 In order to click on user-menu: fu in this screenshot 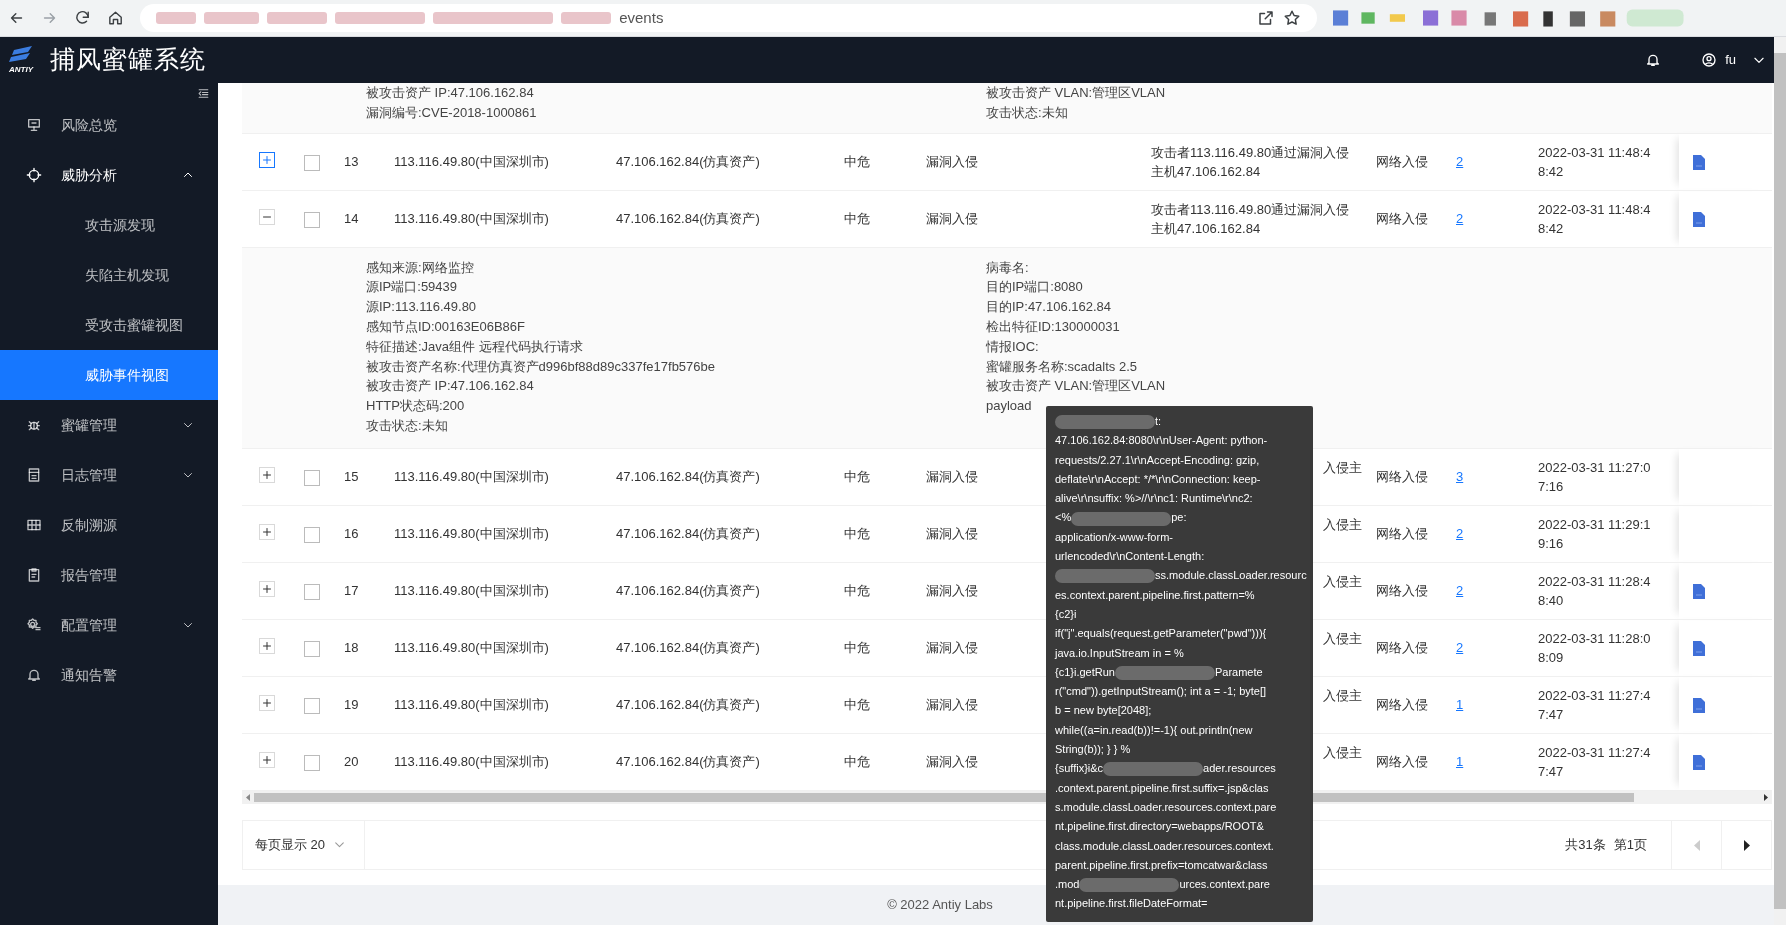, I will do `click(1733, 60)`.